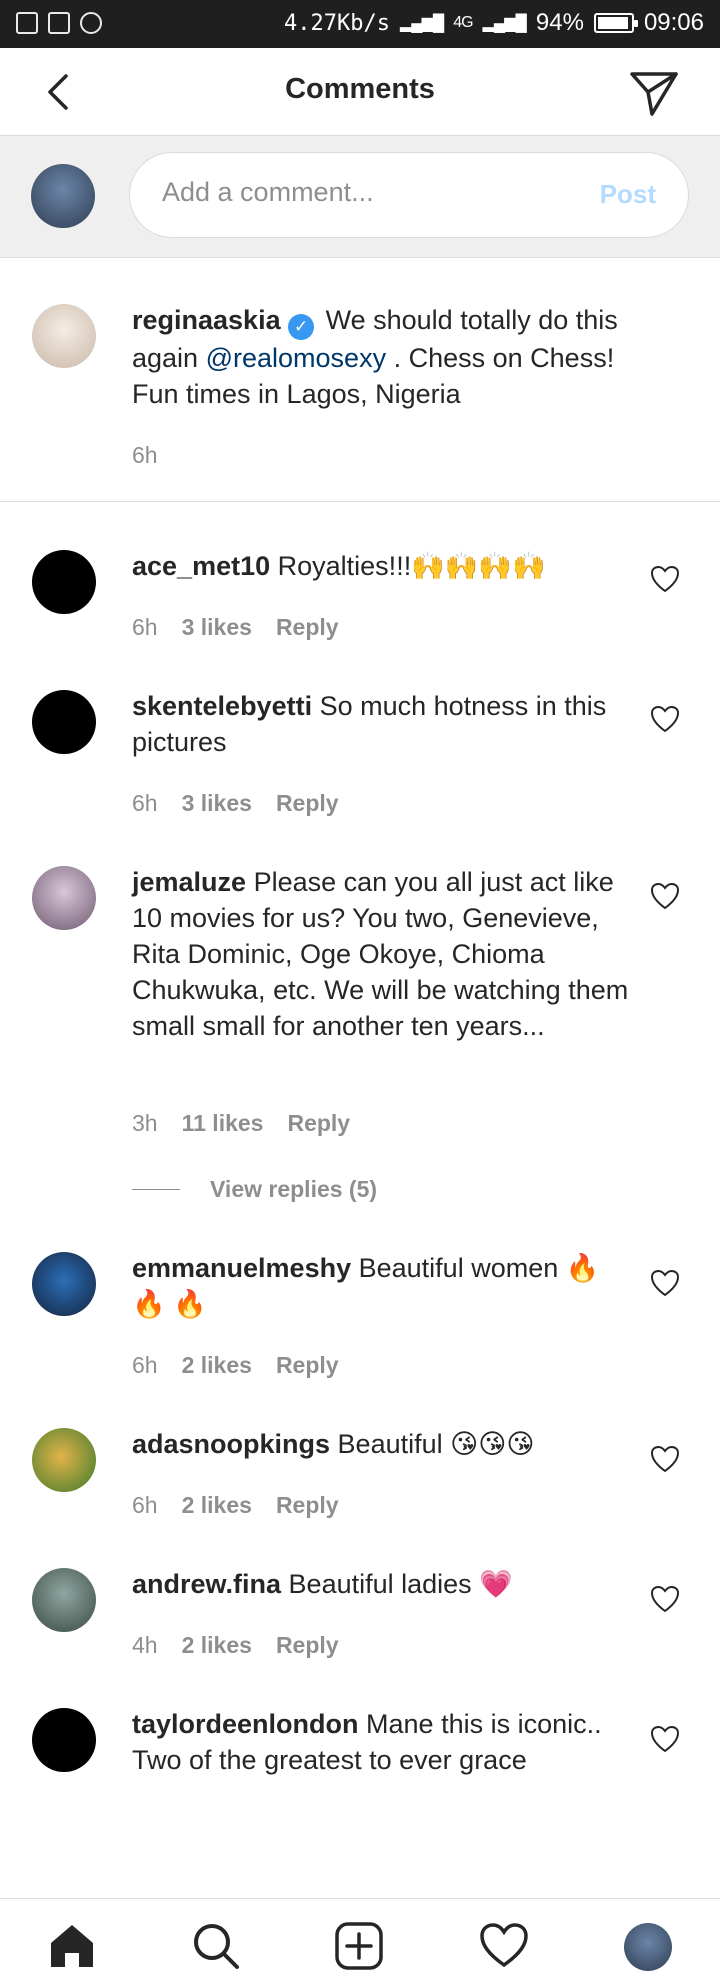 The height and width of the screenshot is (1988, 720). I want to click on post-button: Post, so click(628, 194).